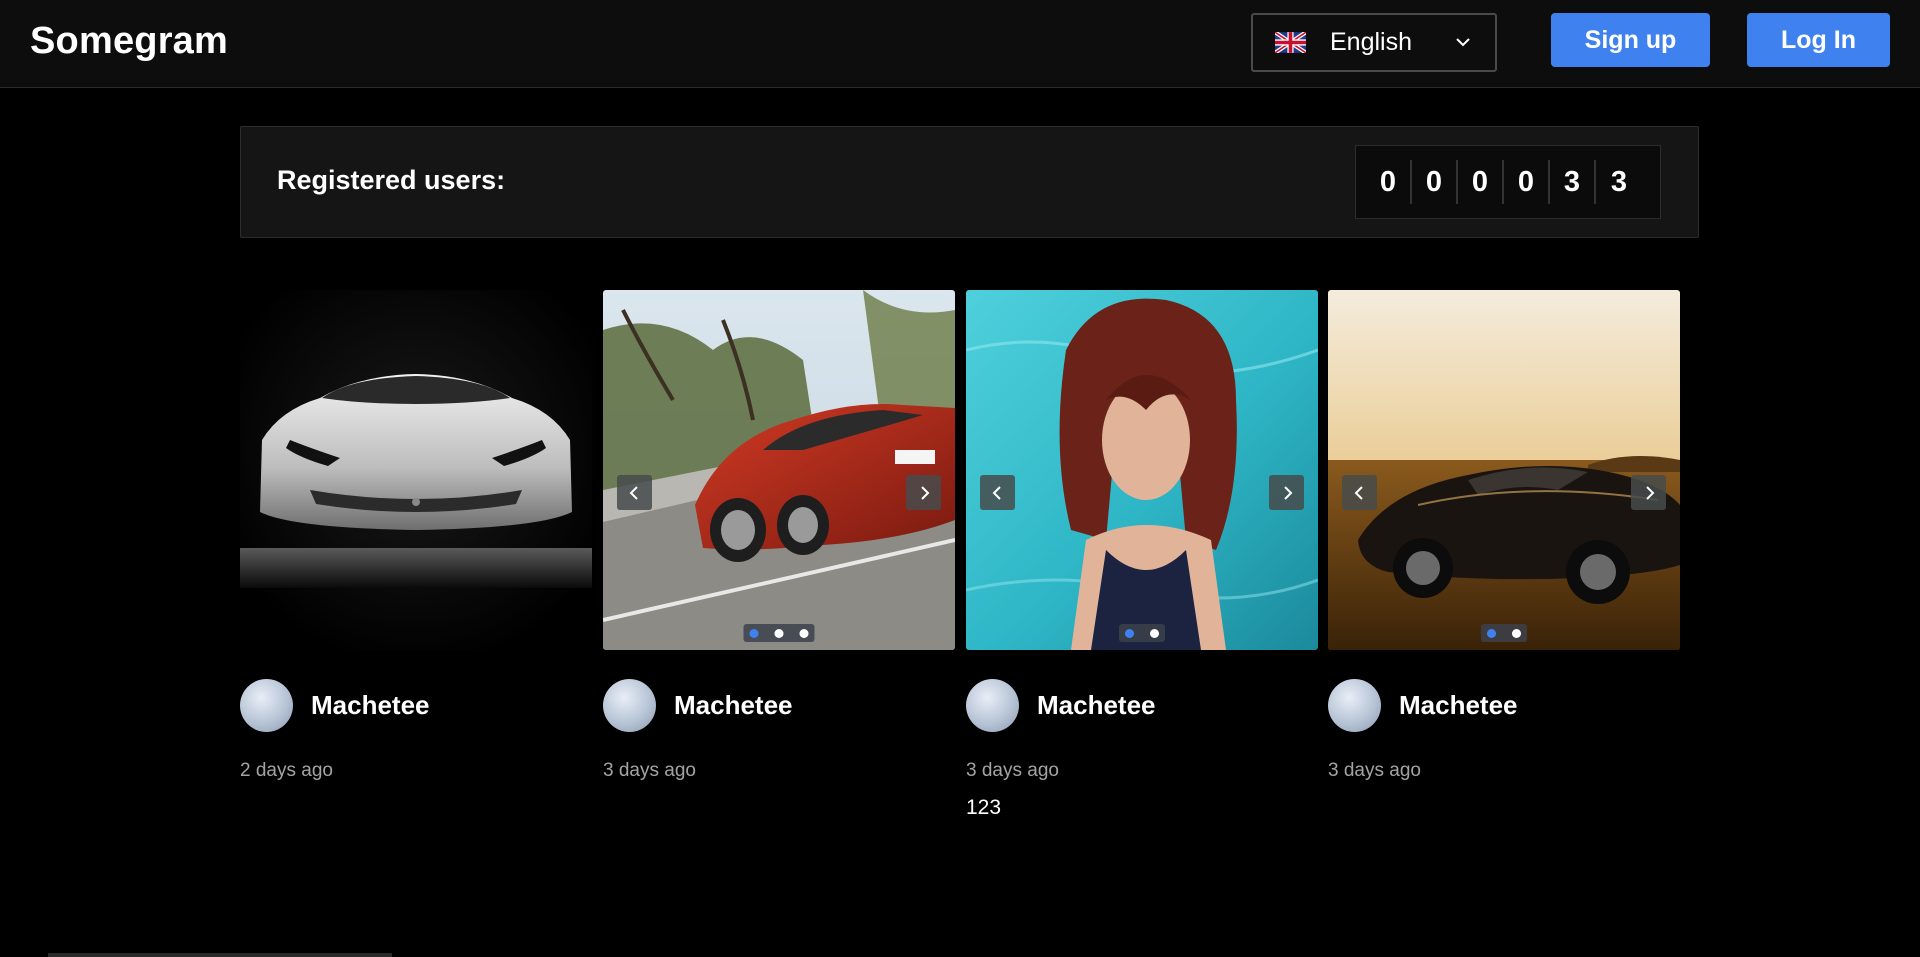  What do you see at coordinates (960, 44) in the screenshot?
I see `top-header: Somegram English Sign up Log In` at bounding box center [960, 44].